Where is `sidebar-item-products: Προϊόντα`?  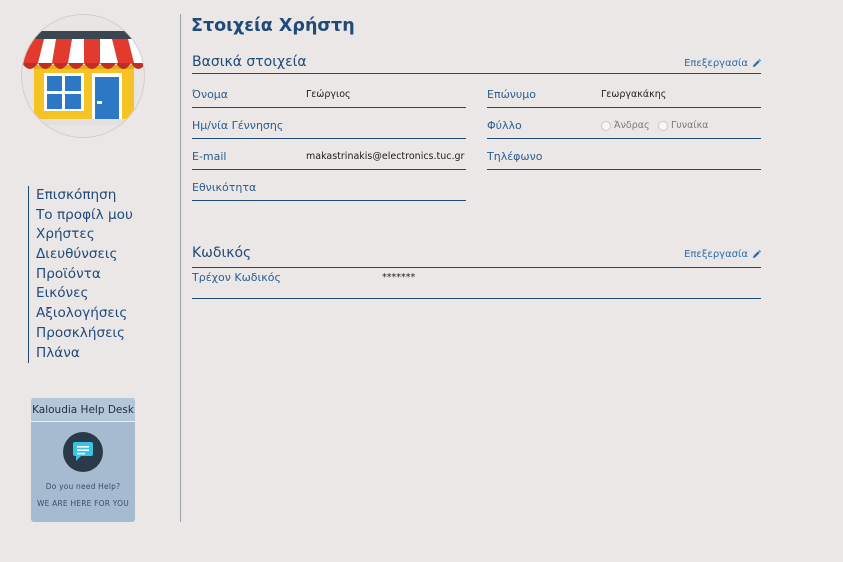
sidebar-item-products: Προϊόντα is located at coordinates (98, 274).